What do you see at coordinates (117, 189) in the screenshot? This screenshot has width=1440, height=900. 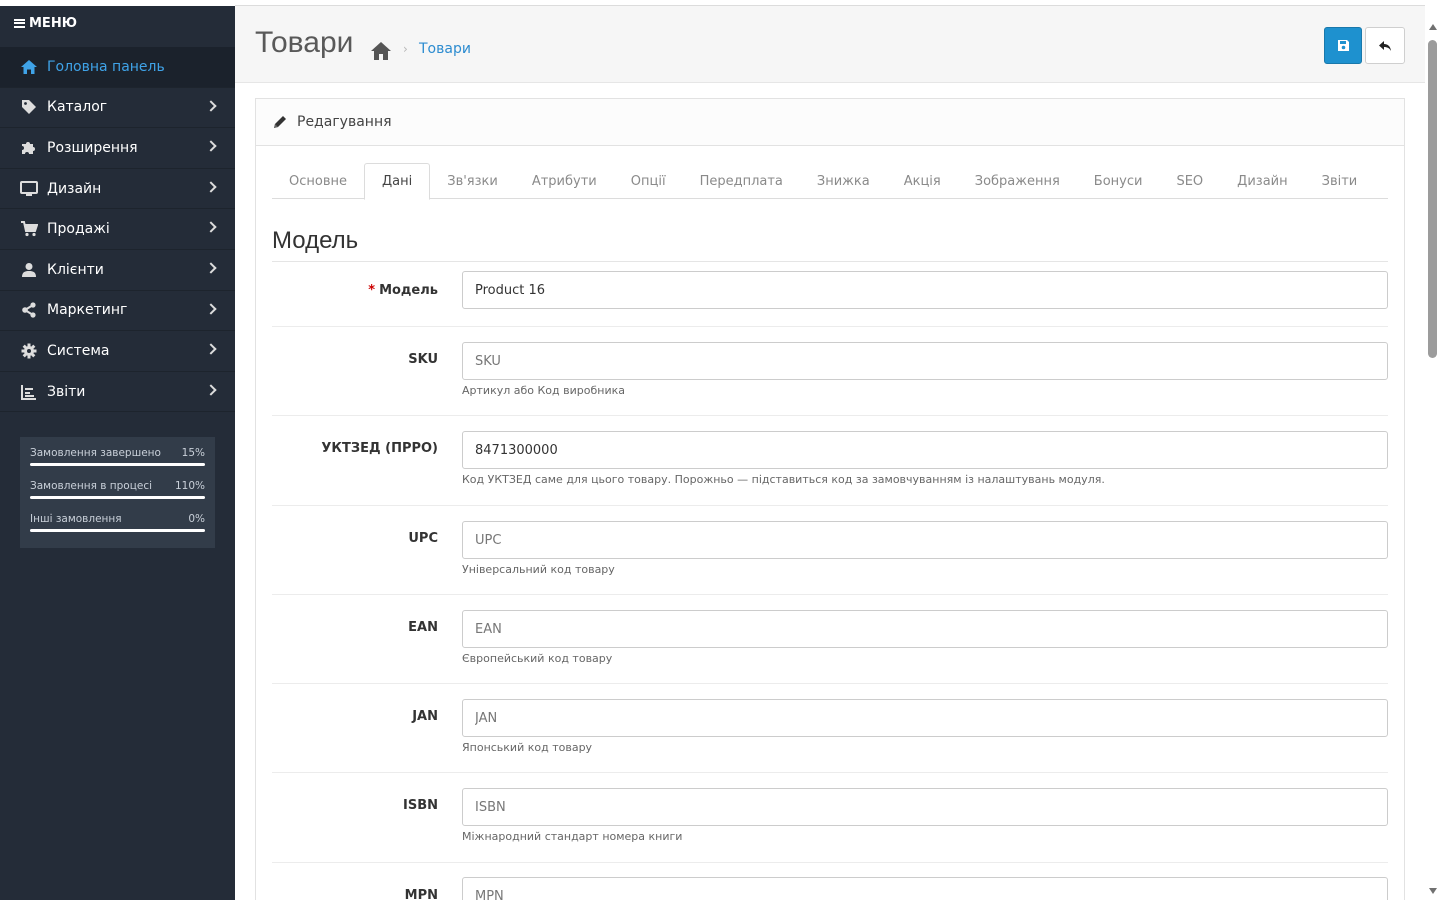 I see `sidebar-item-design: Дизайн` at bounding box center [117, 189].